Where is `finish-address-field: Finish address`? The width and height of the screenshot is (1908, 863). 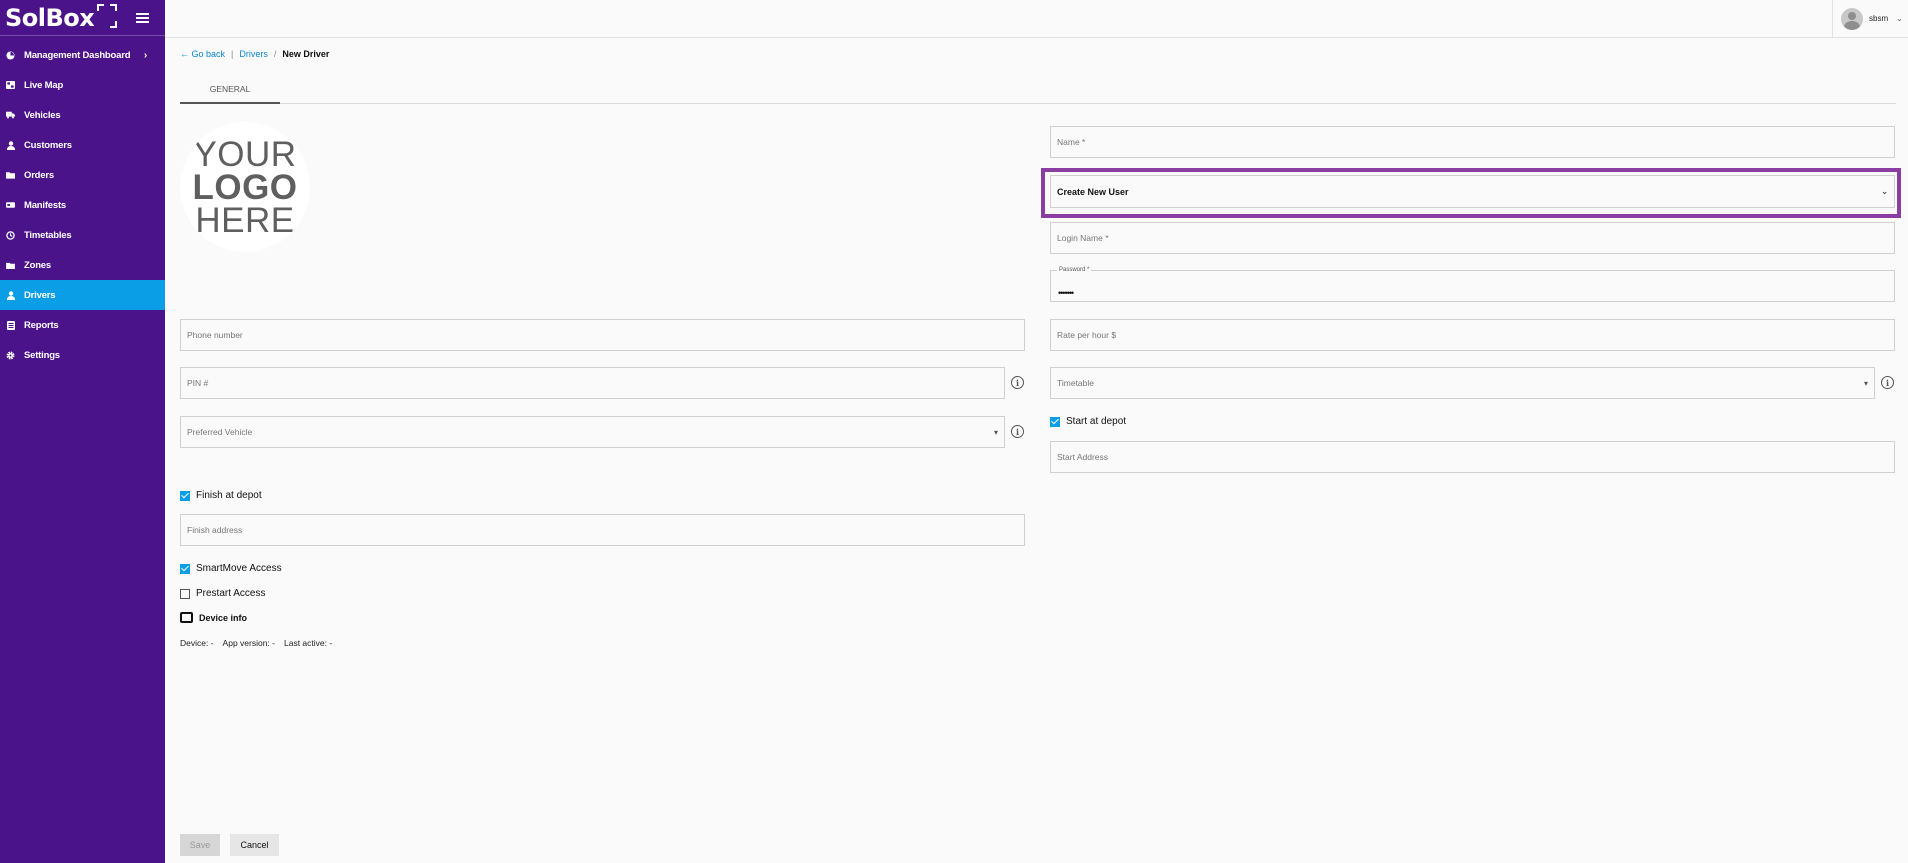
finish-address-field: Finish address is located at coordinates (602, 530).